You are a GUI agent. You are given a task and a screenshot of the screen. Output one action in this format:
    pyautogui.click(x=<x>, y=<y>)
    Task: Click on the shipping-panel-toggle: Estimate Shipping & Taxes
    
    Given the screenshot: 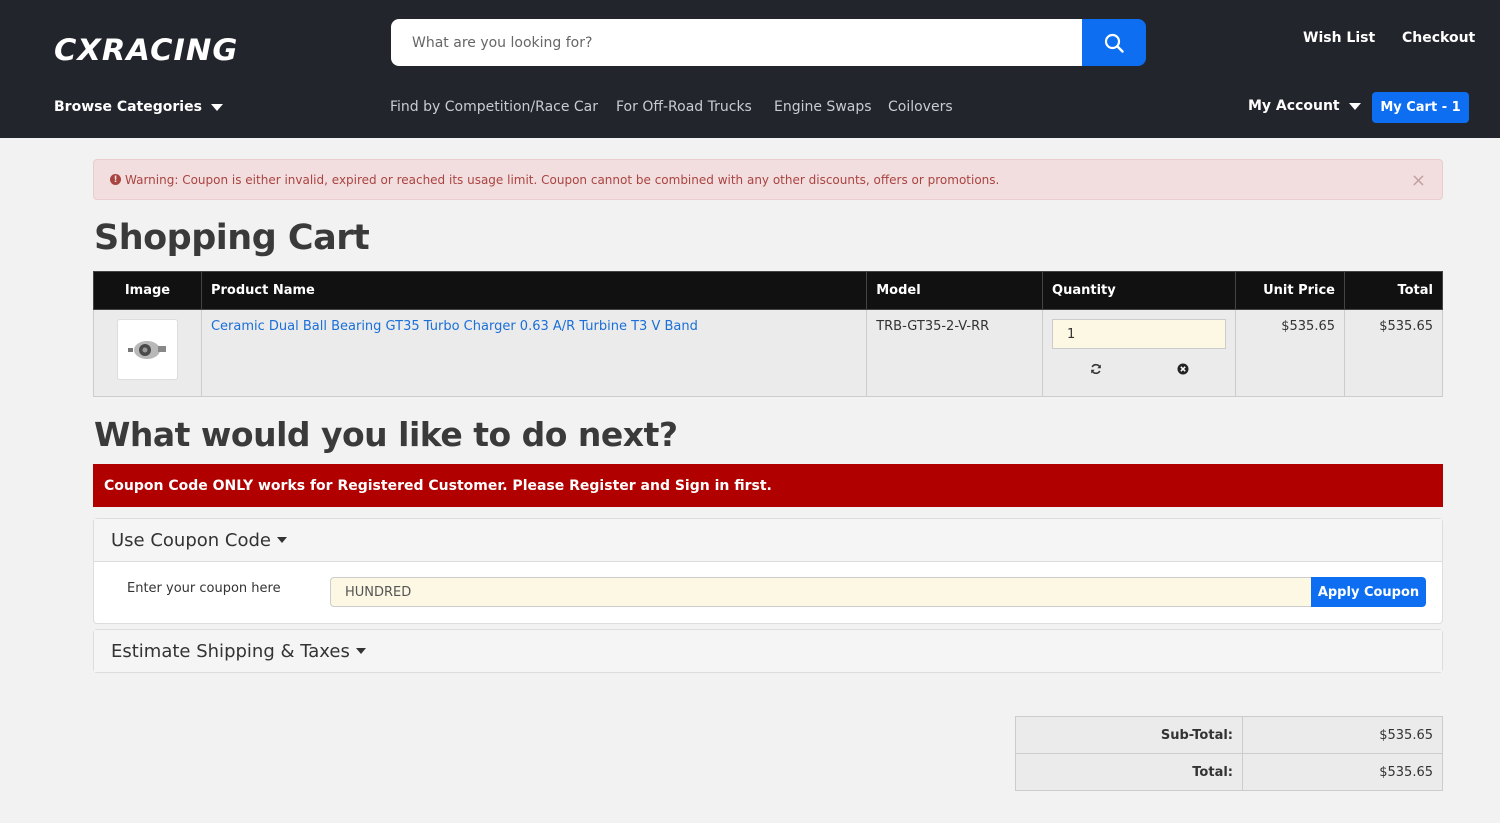 What is the action you would take?
    pyautogui.click(x=768, y=651)
    